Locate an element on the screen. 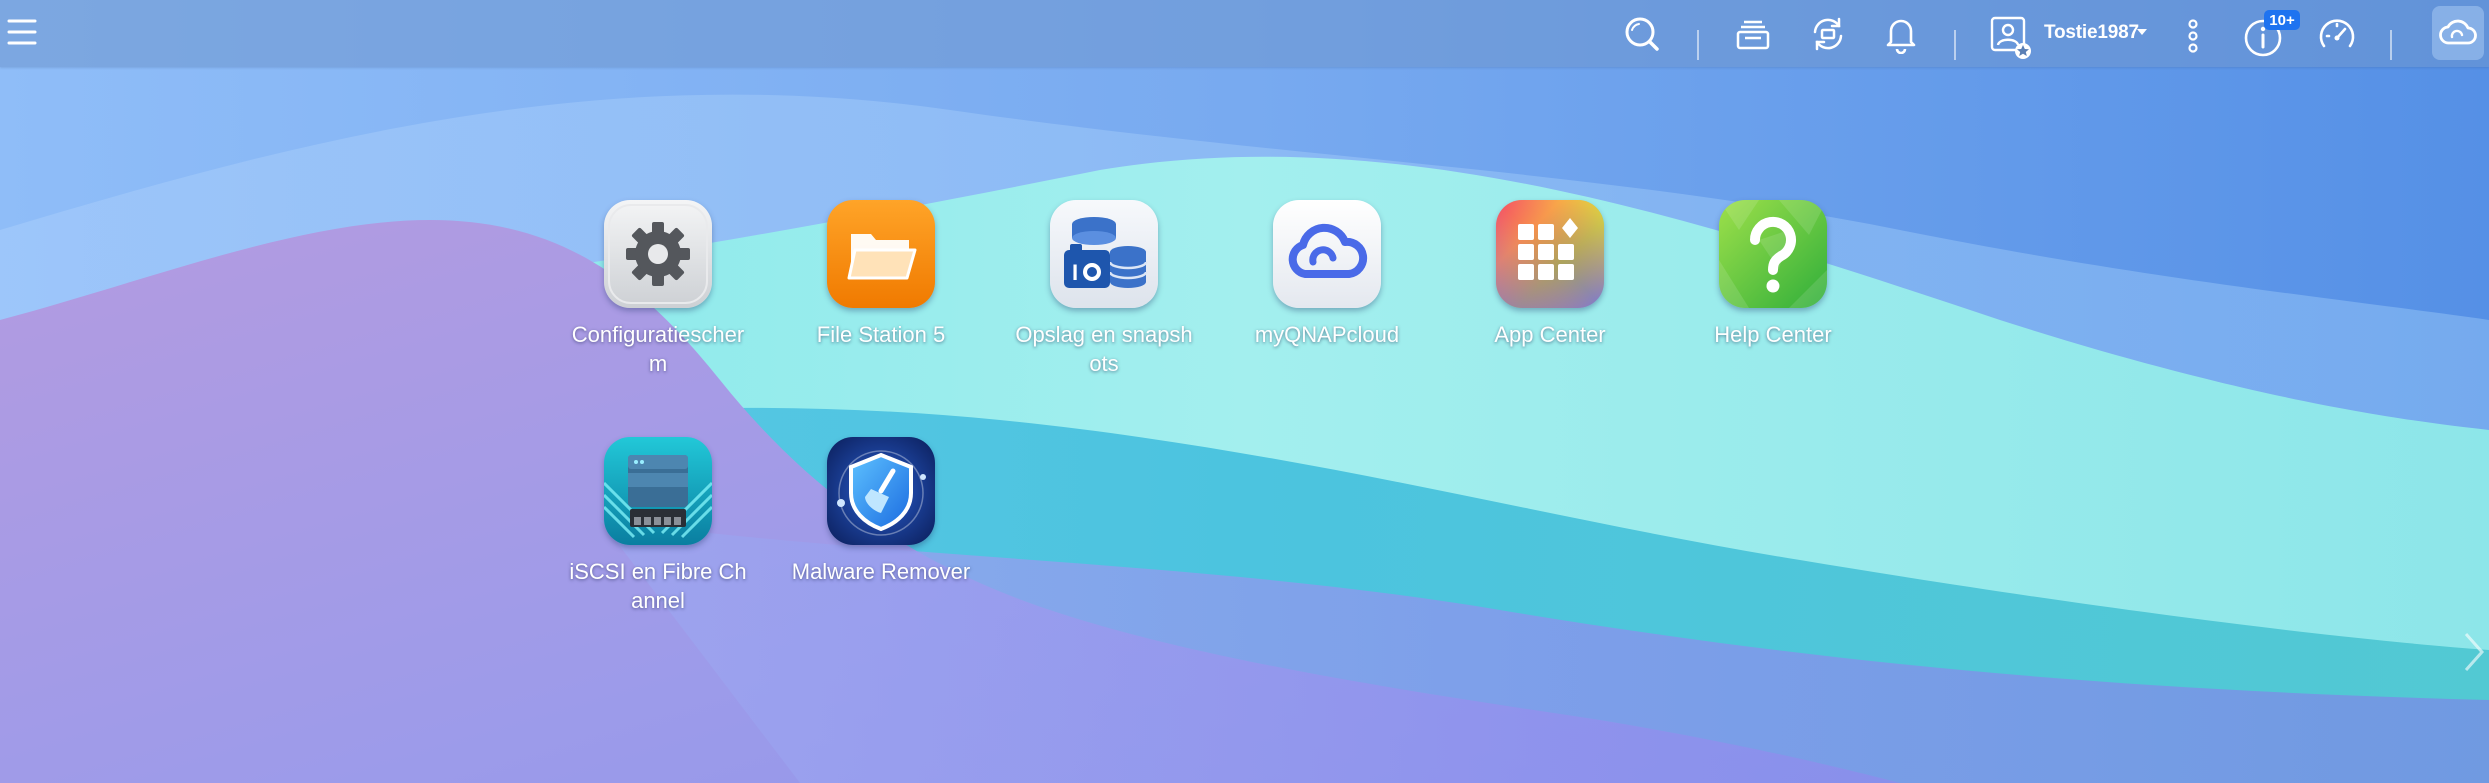 This screenshot has height=783, width=2489. cloud-icon is located at coordinates (1327, 254).